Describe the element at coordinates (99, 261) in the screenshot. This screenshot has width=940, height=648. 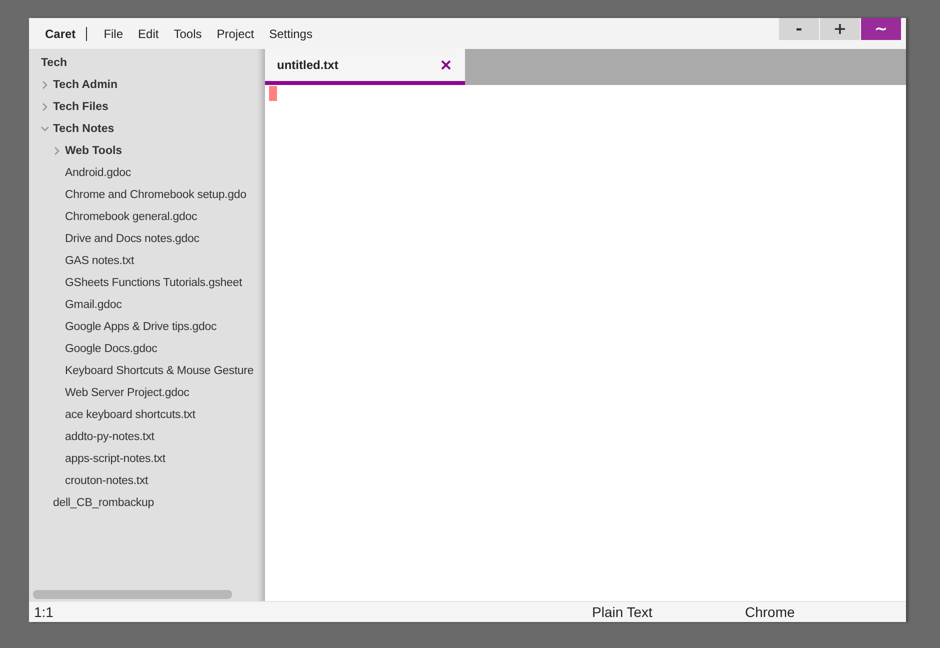
I see `file-name: GAS notes.txt` at that location.